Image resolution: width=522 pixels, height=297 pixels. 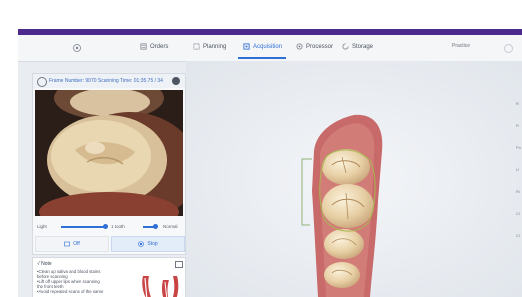 What do you see at coordinates (42, 82) in the screenshot?
I see `camera-status-icon` at bounding box center [42, 82].